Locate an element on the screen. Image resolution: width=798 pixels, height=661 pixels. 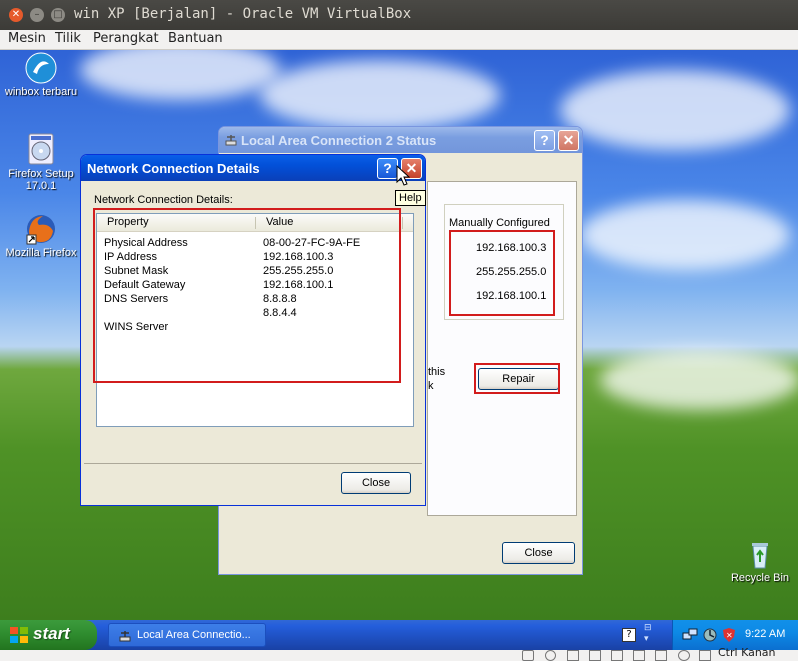
security-shield-icon: ✕ is located at coordinates (729, 635).